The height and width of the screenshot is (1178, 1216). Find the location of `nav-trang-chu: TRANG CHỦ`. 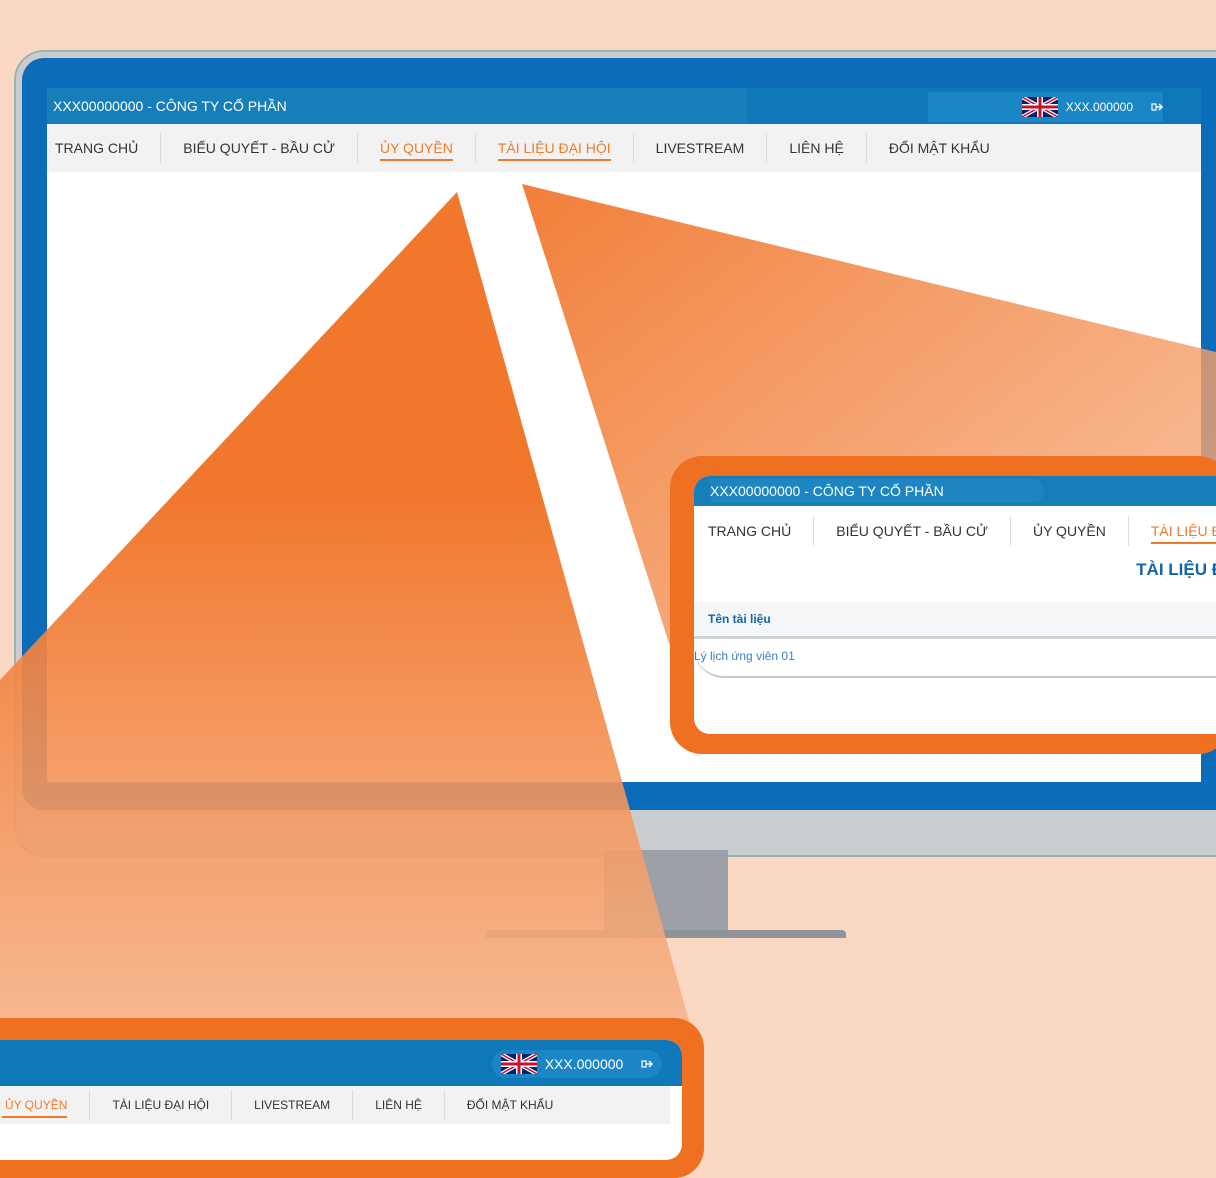

nav-trang-chu: TRANG CHỦ is located at coordinates (104, 148).